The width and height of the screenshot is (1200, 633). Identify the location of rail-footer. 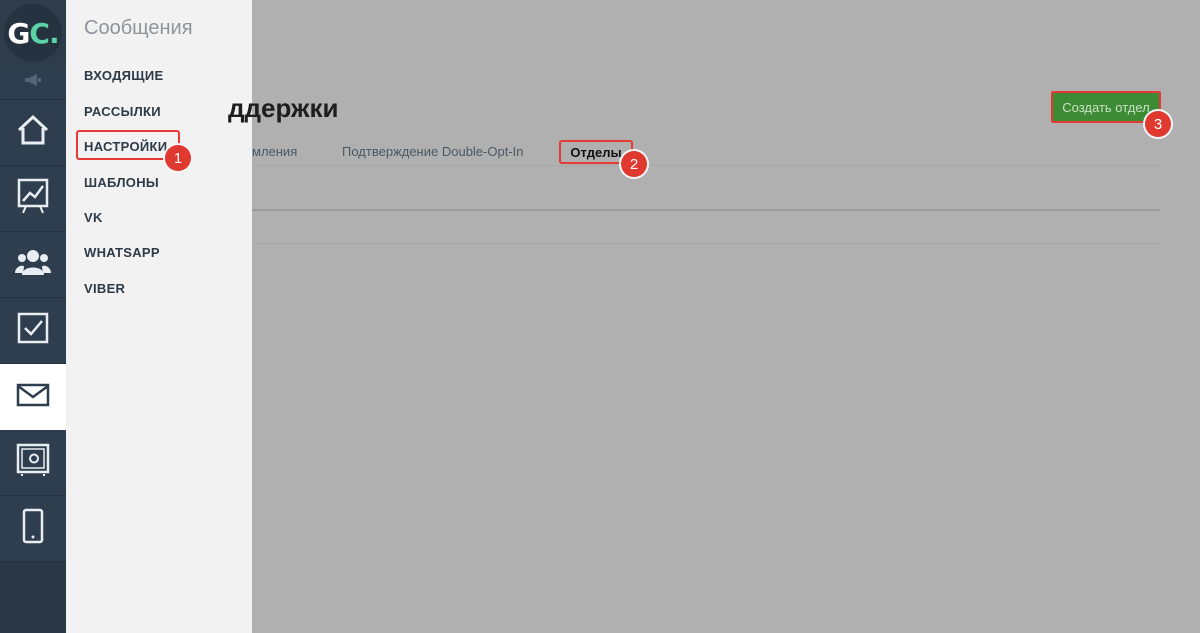
(33, 597).